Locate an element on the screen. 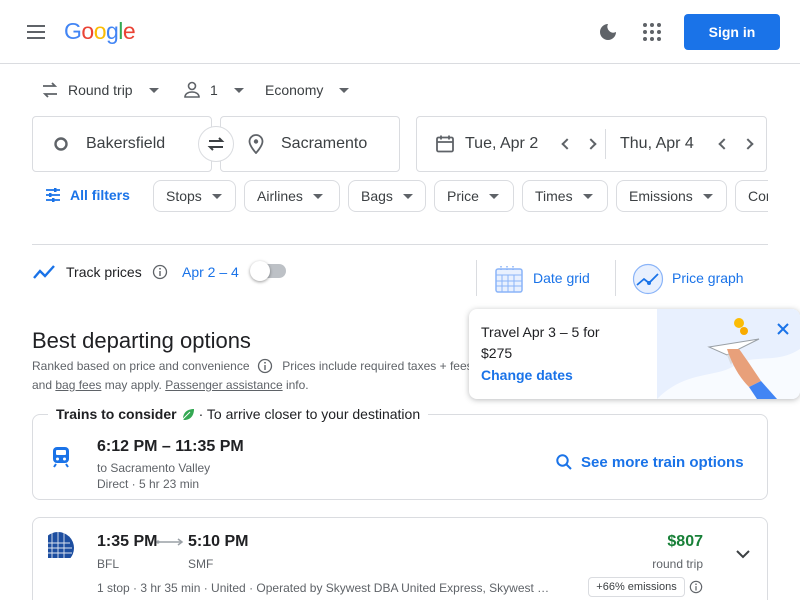 This screenshot has height=600, width=800. expand-chevron-icon is located at coordinates (743, 554).